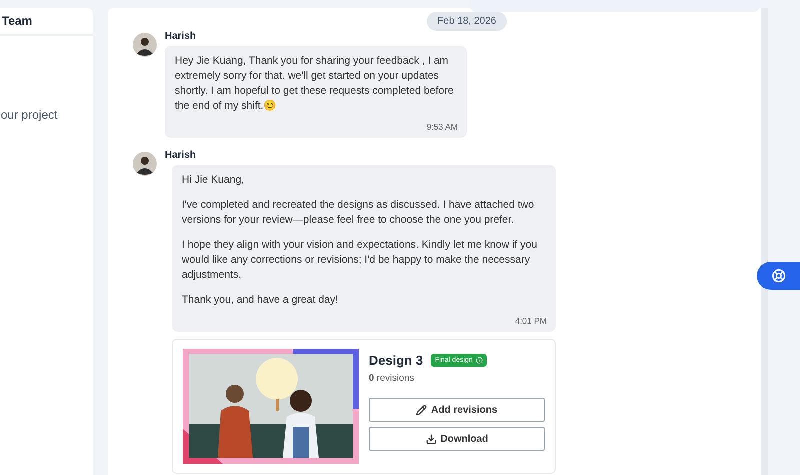 Image resolution: width=800 pixels, height=475 pixels. Describe the element at coordinates (46, 115) in the screenshot. I see `sidebar-item: our project` at that location.